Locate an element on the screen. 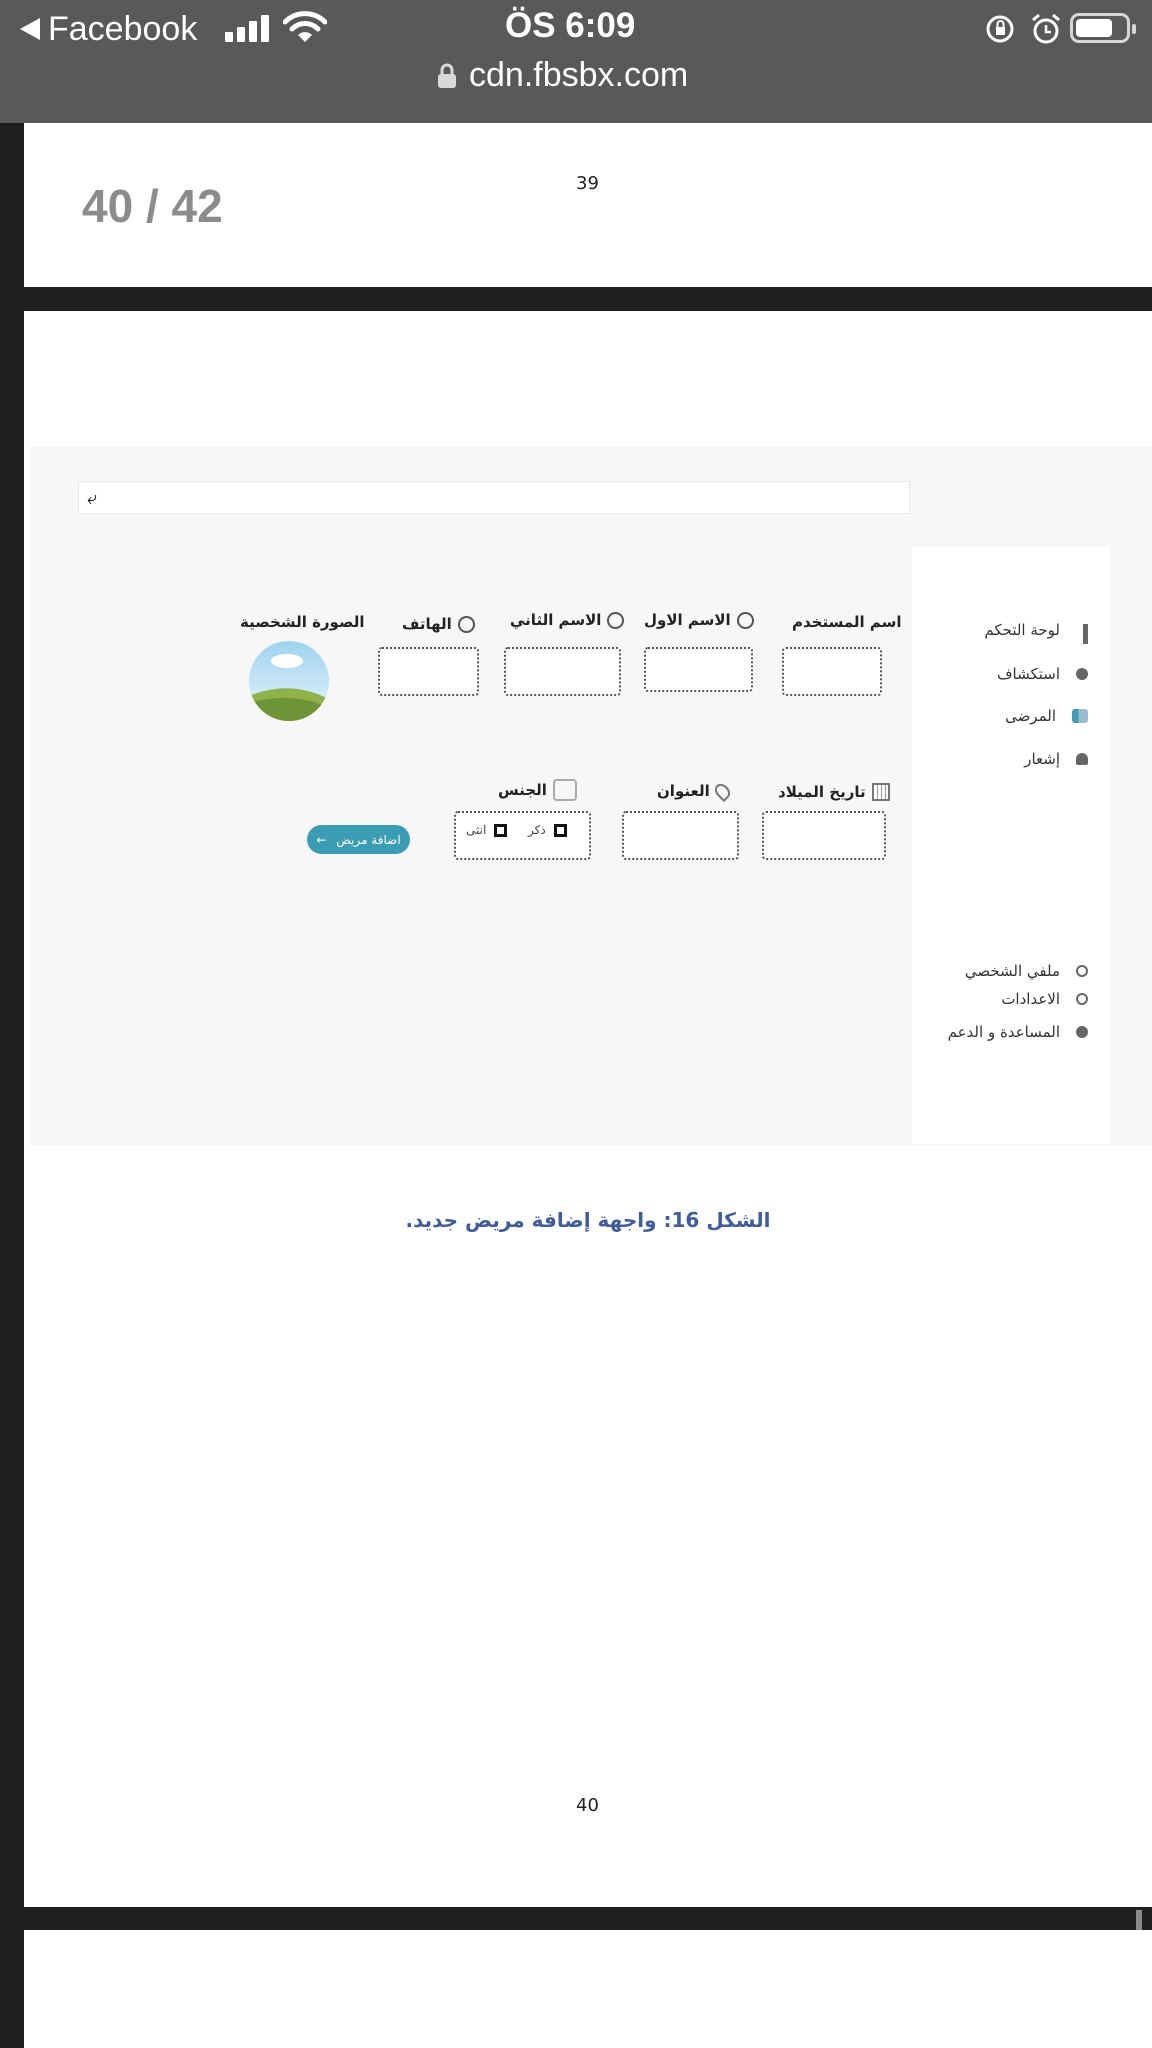 The width and height of the screenshot is (1152, 2048). patients-icon is located at coordinates (1080, 716).